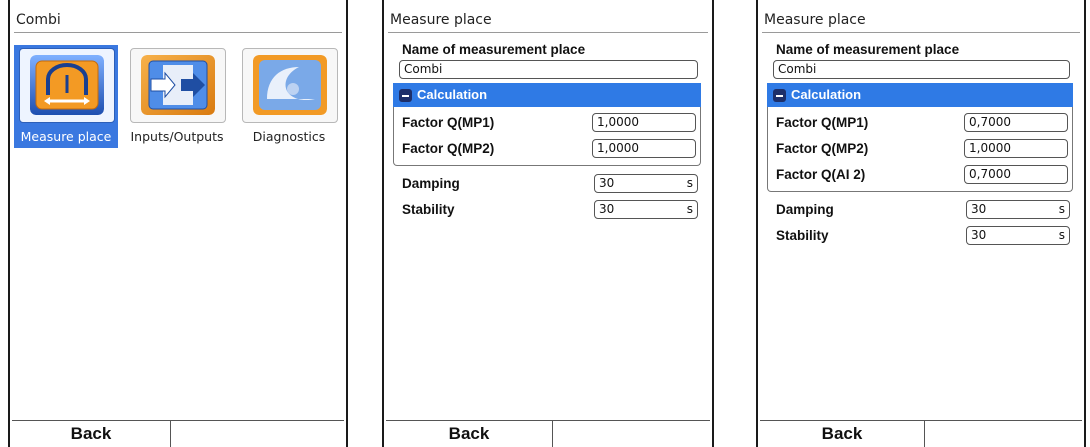  What do you see at coordinates (289, 136) in the screenshot?
I see `tile-label: Diagnostics` at bounding box center [289, 136].